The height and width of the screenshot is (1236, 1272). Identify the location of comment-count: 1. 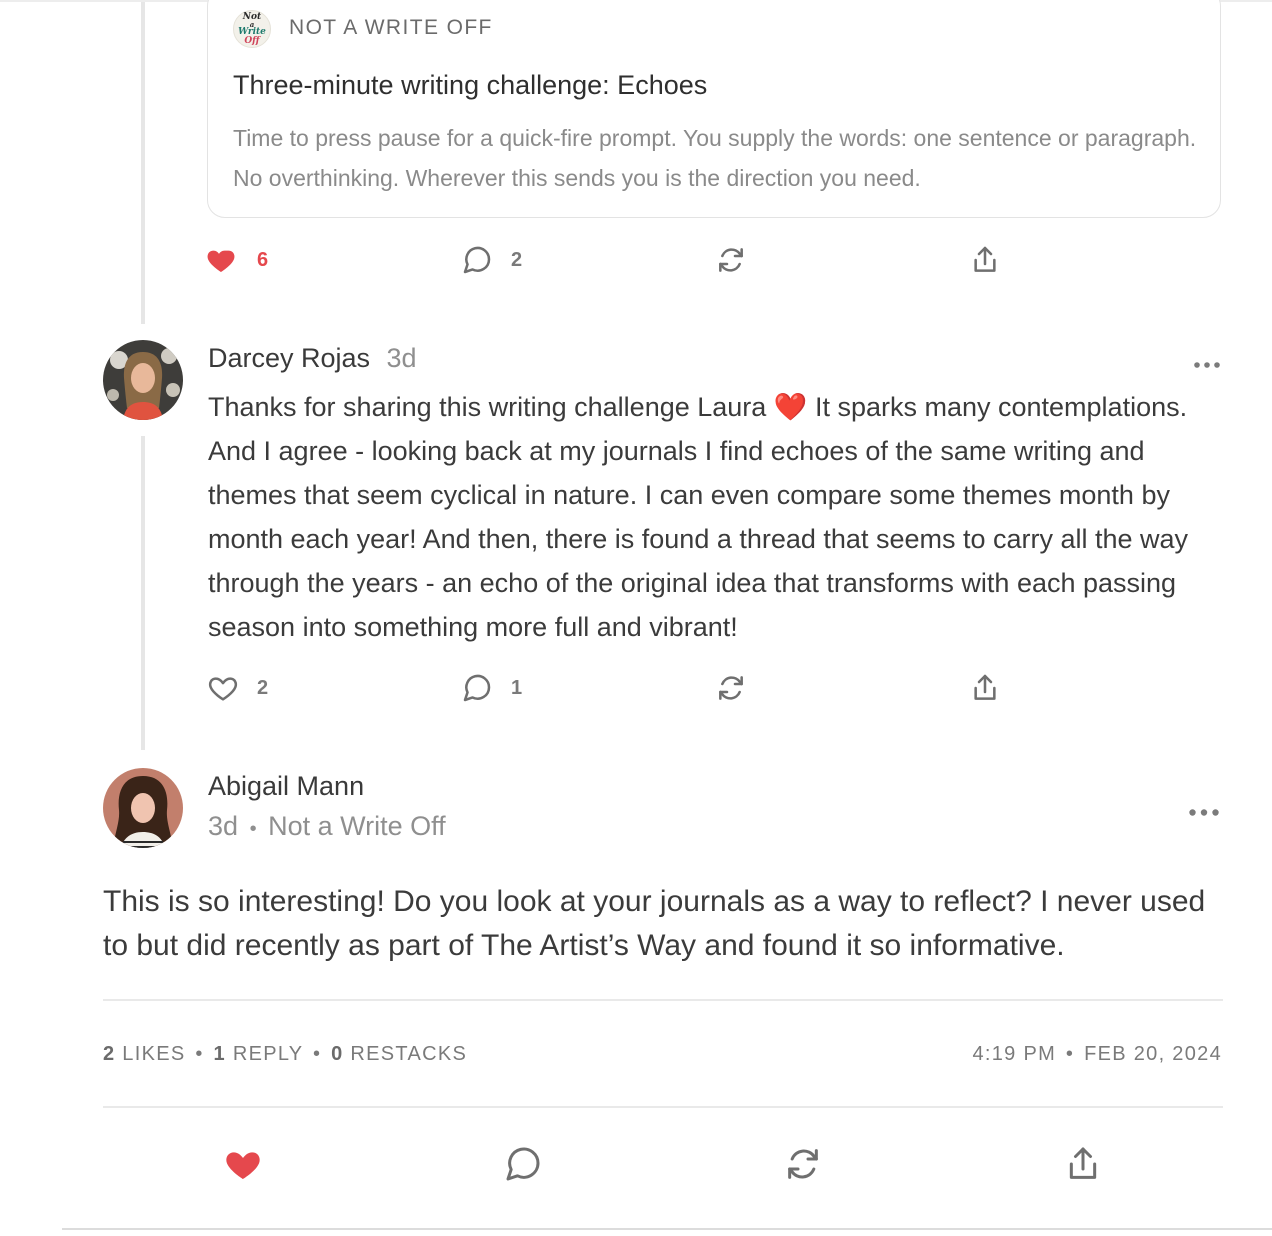
(517, 687).